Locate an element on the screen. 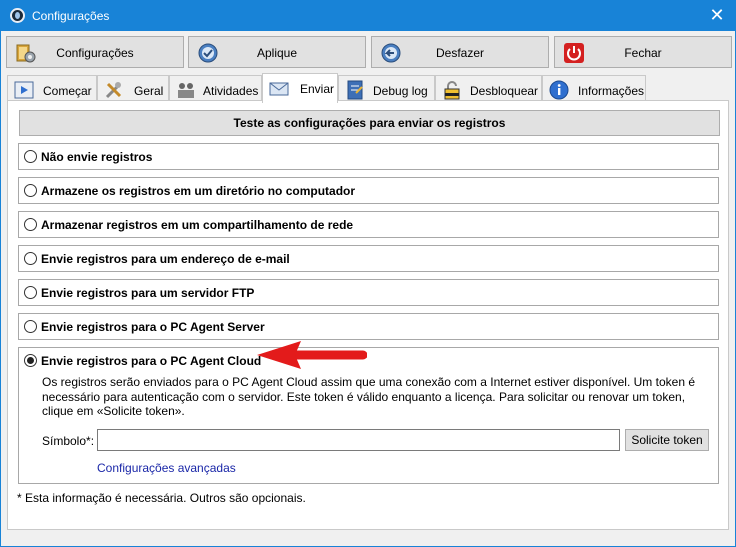  tab-unlock: Desbloquear is located at coordinates (488, 88).